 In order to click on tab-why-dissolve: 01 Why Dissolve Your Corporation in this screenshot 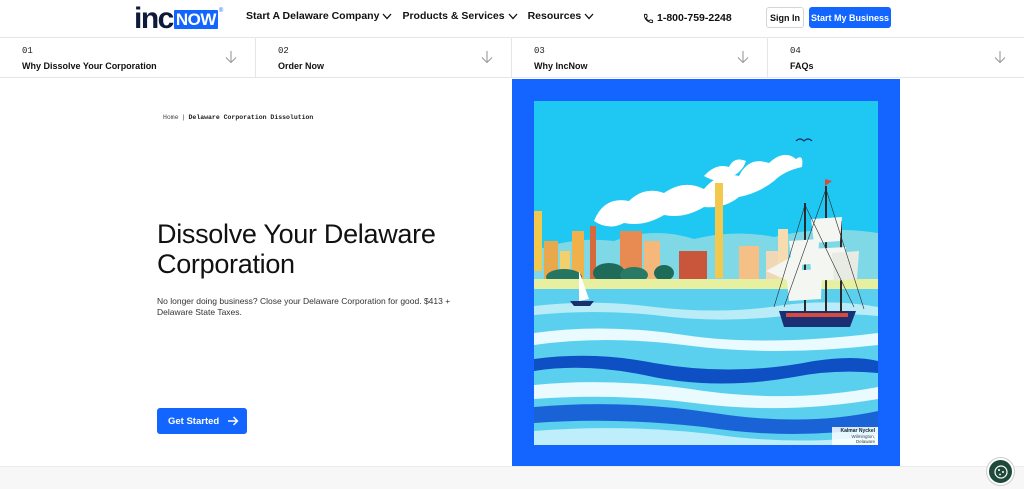, I will do `click(128, 58)`.